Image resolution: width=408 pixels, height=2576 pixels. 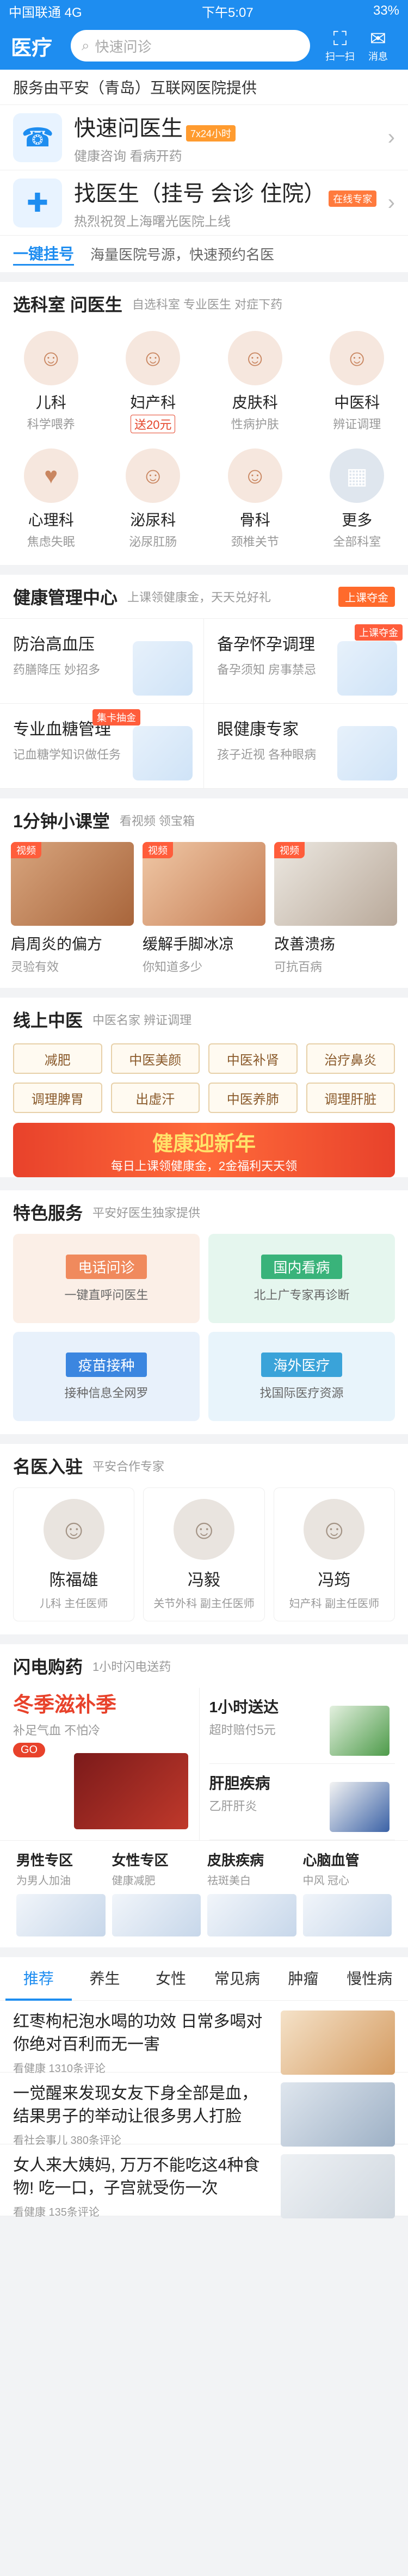 I want to click on article-title: 红枣枸杞泡水喝的功效 日常多喝对你绝对百利而无一害, so click(x=138, y=2033).